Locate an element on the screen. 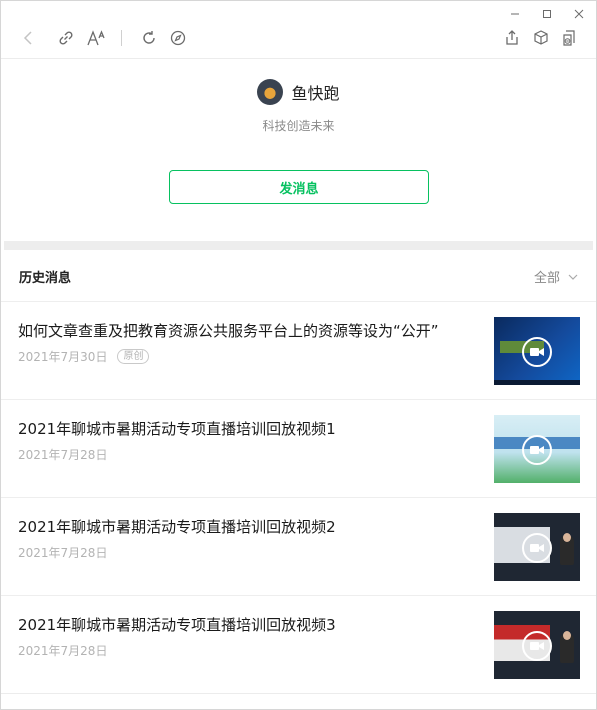  window-controls is located at coordinates (547, 14).